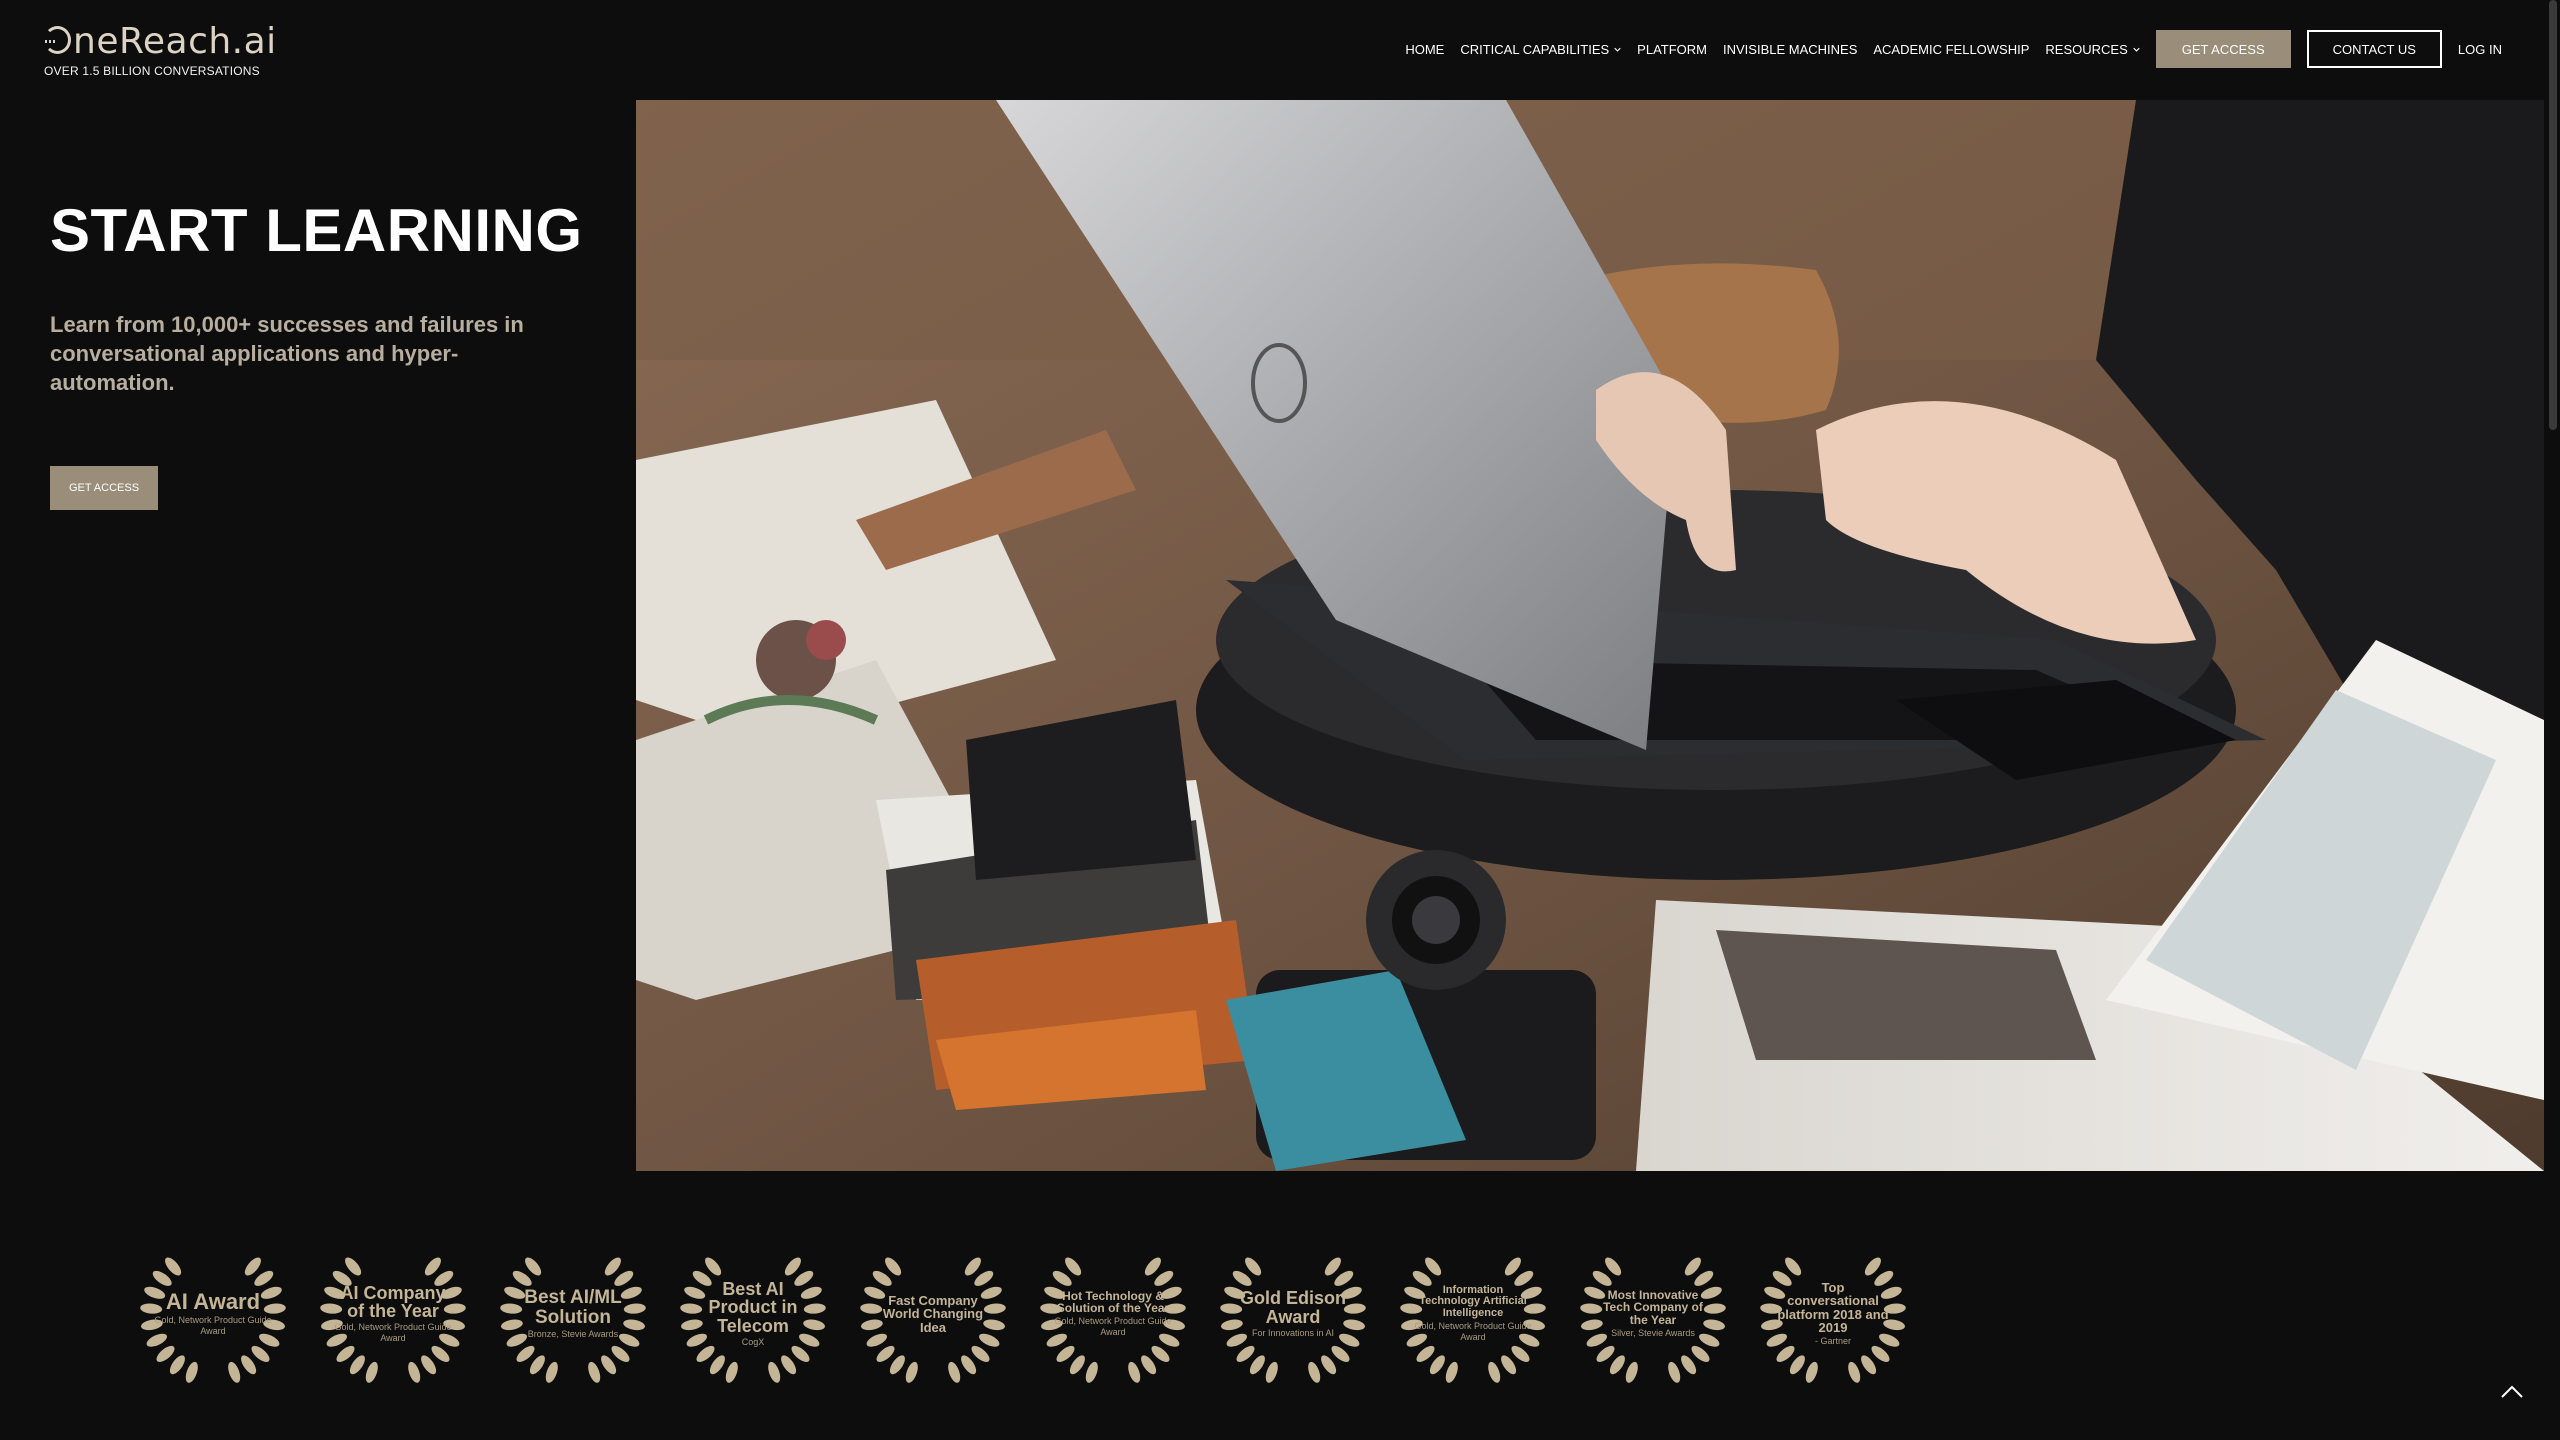 The height and width of the screenshot is (1440, 2560). I want to click on award-detail: Silver, Stevie Awards, so click(1653, 1332).